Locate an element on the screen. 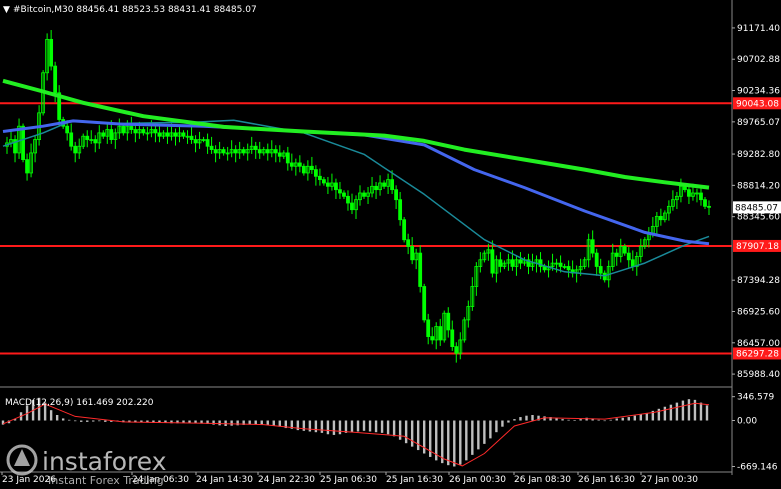 The image size is (781, 489). price-tick-label: 89765.07 is located at coordinates (758, 123).